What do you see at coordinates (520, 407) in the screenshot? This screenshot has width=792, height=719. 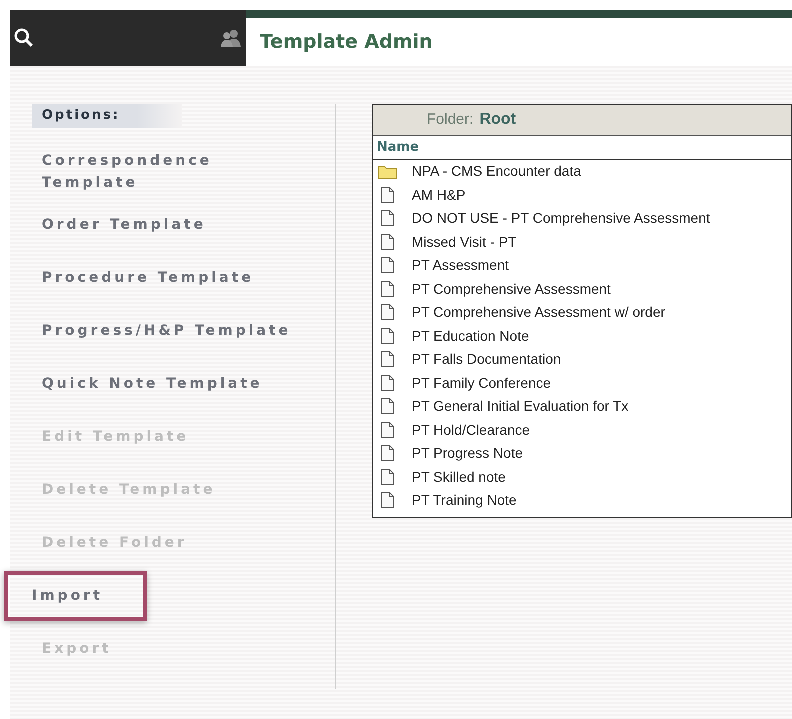 I see `template-name: PT General Initial Evaluation for Tx` at bounding box center [520, 407].